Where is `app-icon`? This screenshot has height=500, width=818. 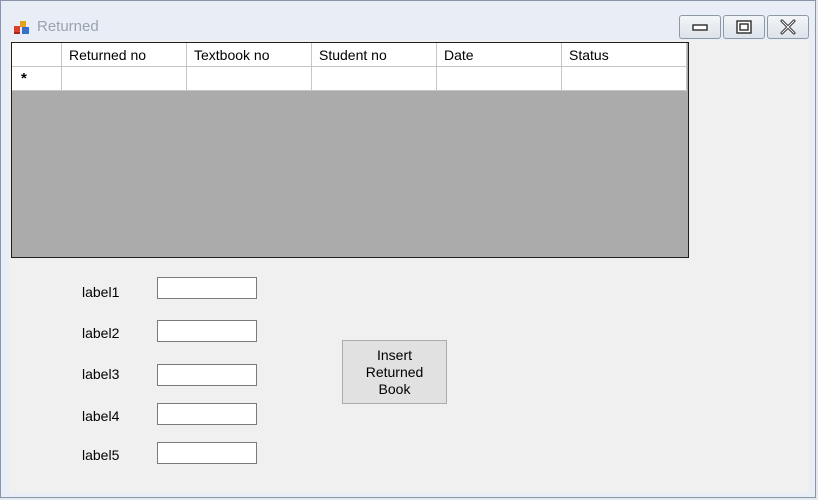
app-icon is located at coordinates (21, 27).